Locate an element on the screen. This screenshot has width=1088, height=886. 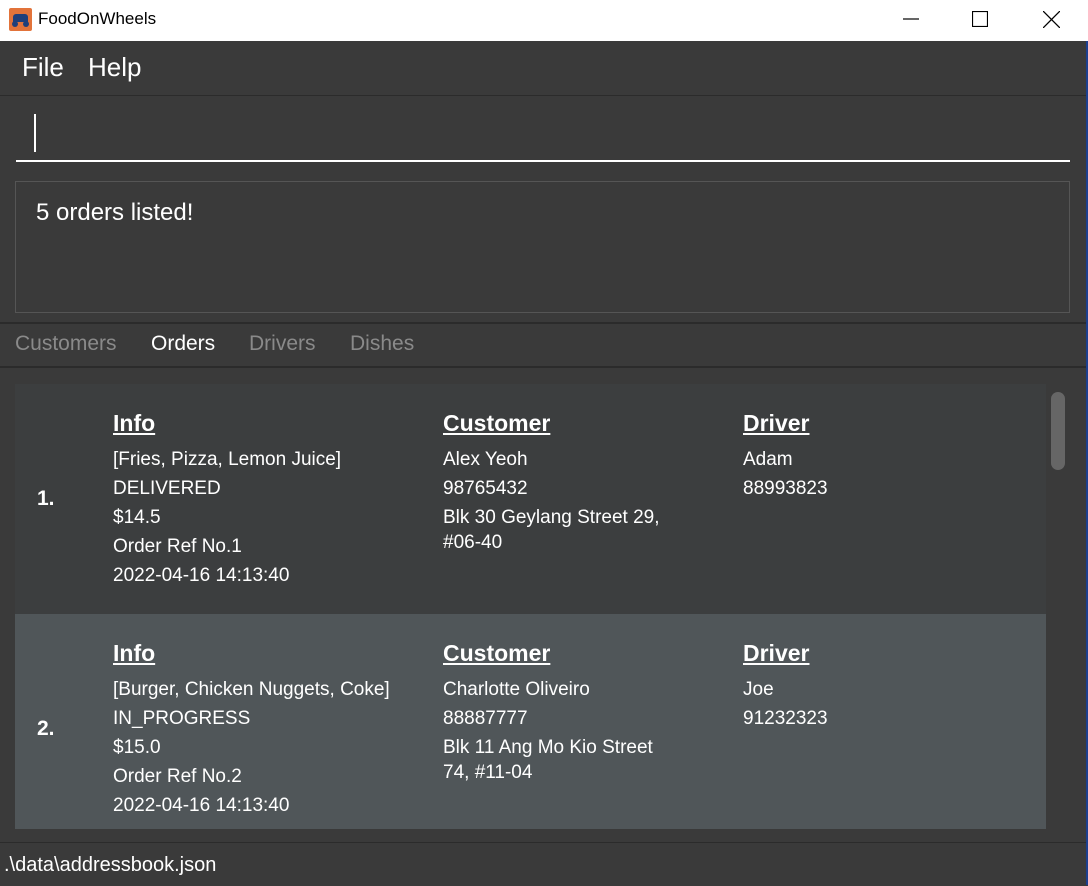
customer-phone: 98765432 is located at coordinates (485, 488).